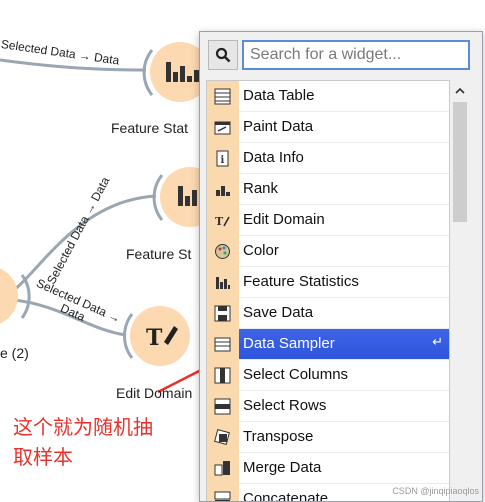 This screenshot has width=485, height=502. I want to click on widget-icon-background: T, so click(223, 220).